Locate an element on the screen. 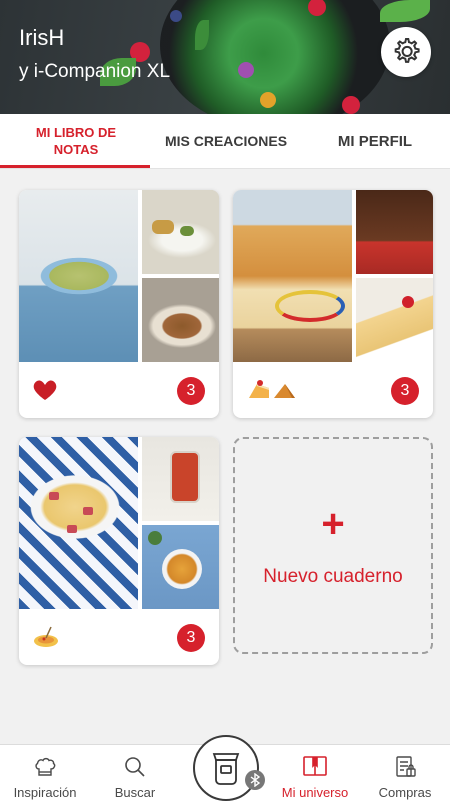 The image size is (450, 808). bowl-image is located at coordinates (180, 567).